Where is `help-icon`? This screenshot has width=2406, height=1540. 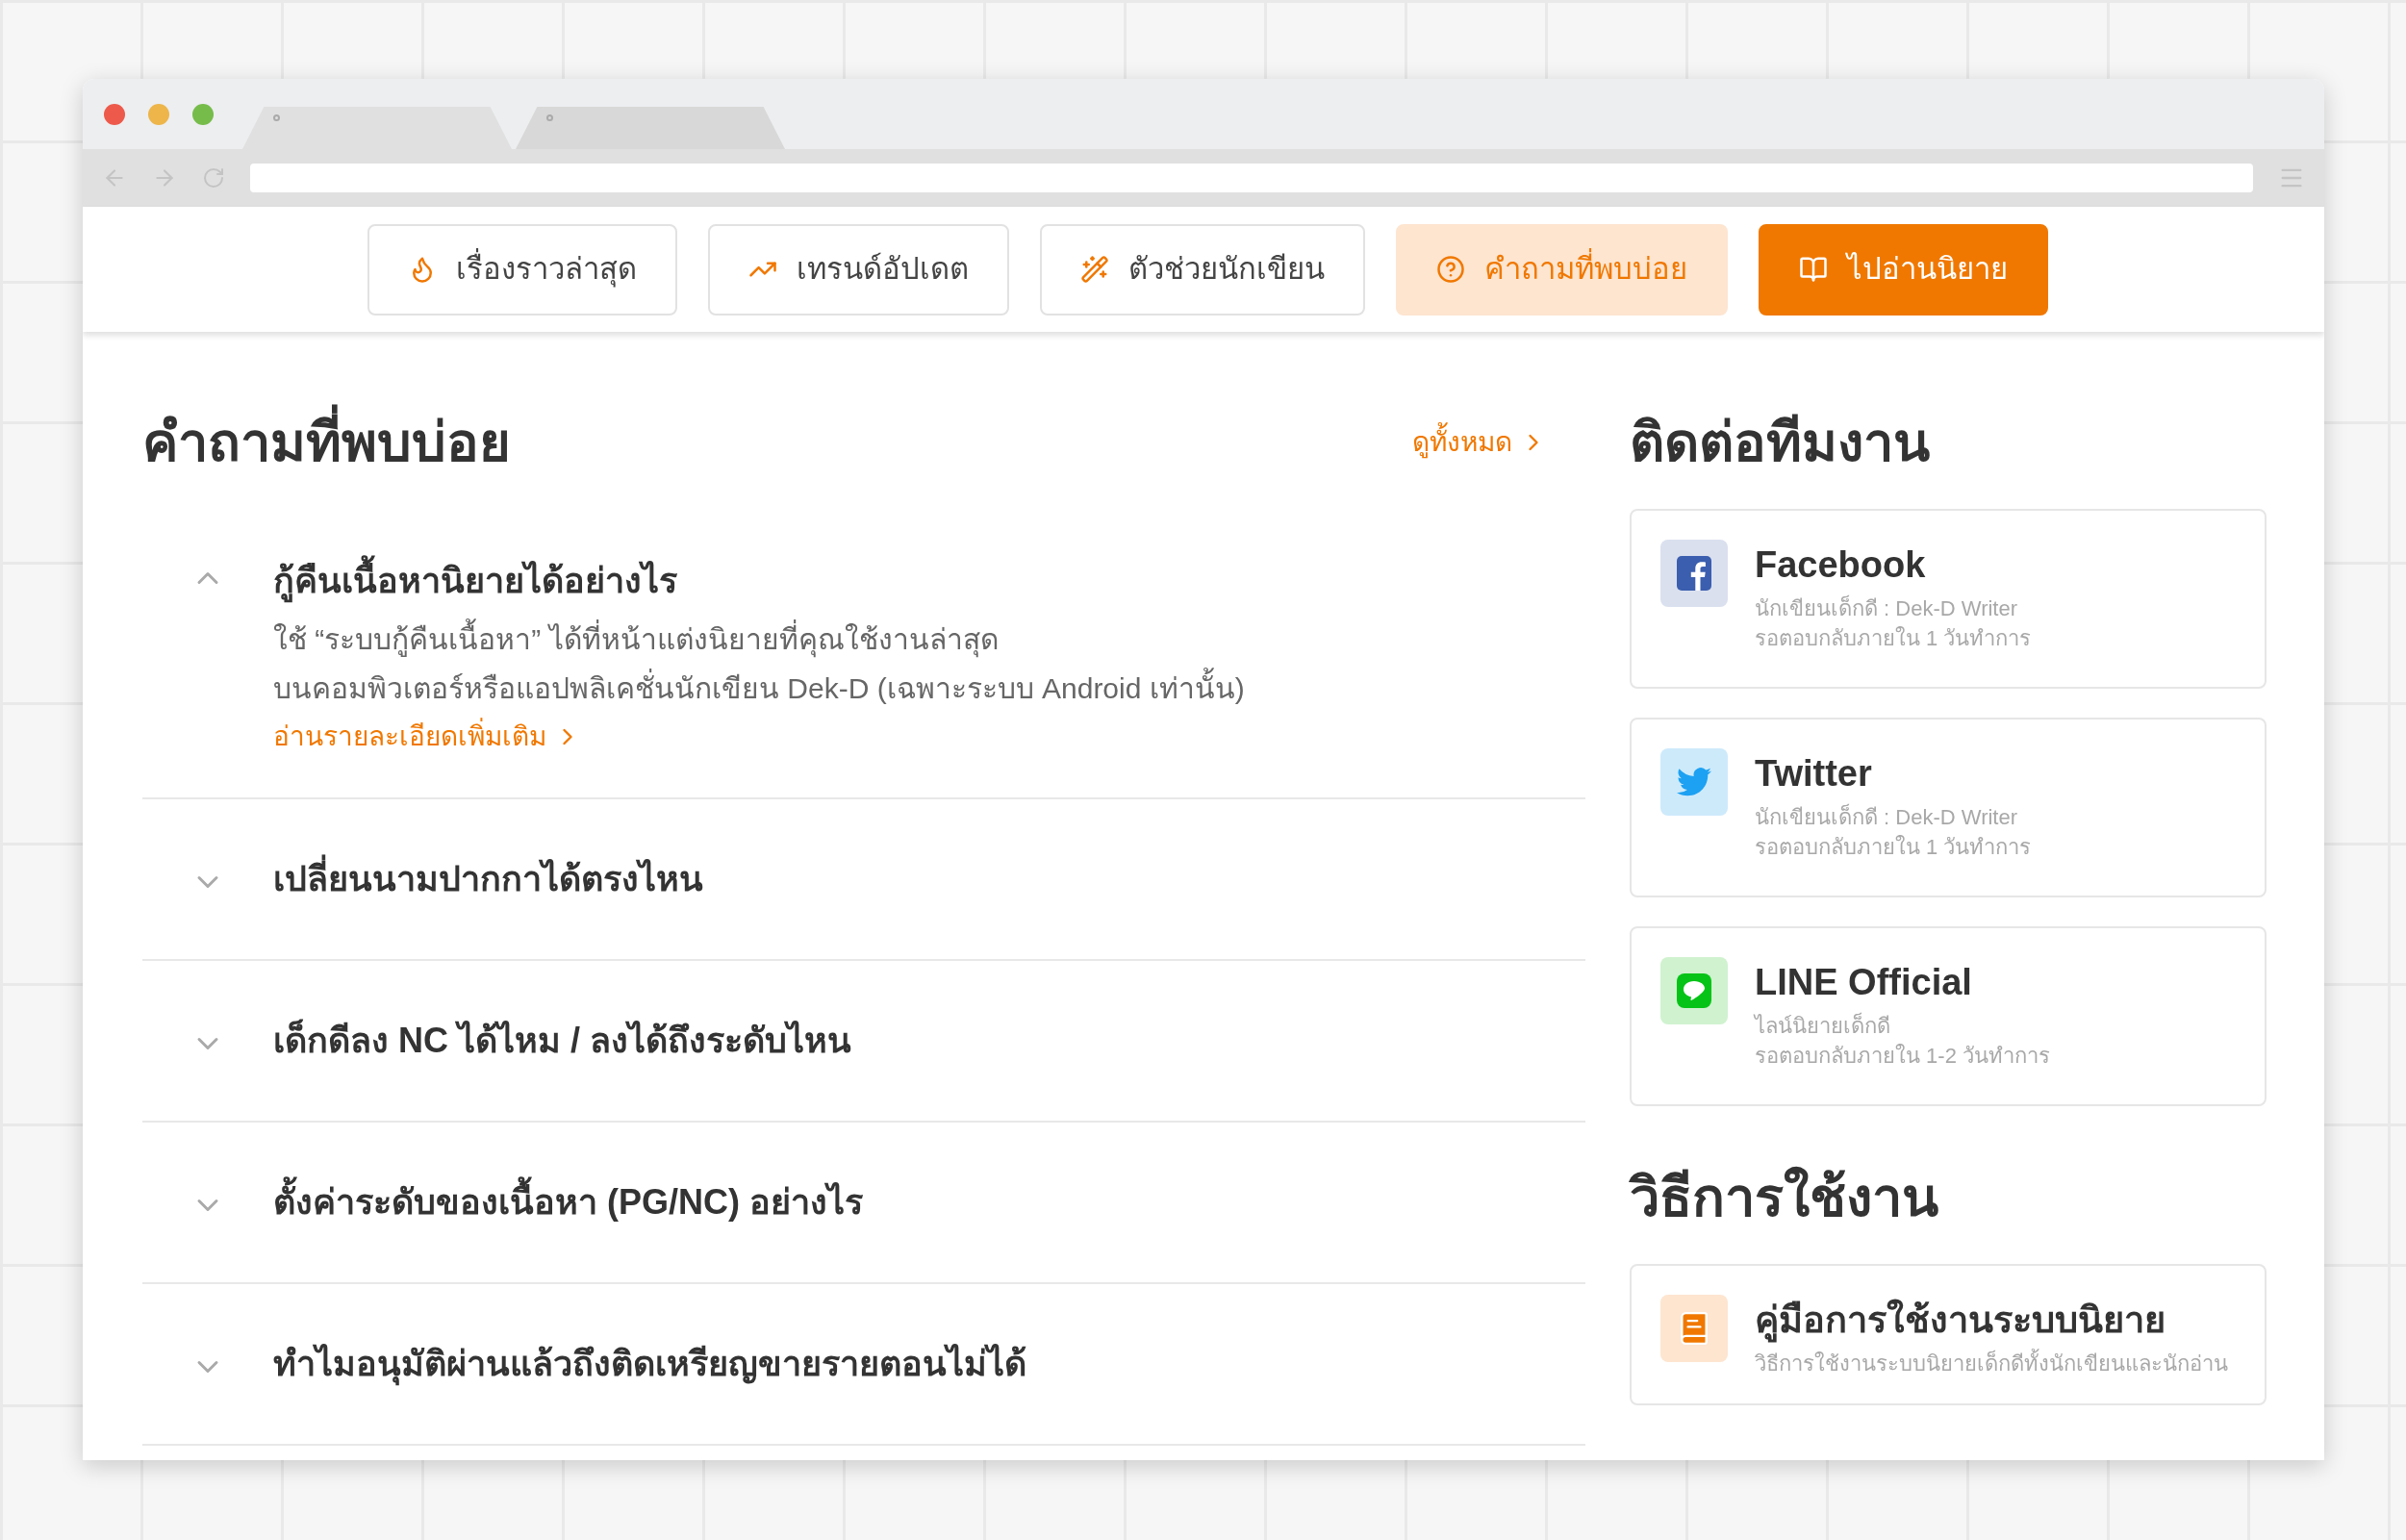 help-icon is located at coordinates (1450, 269).